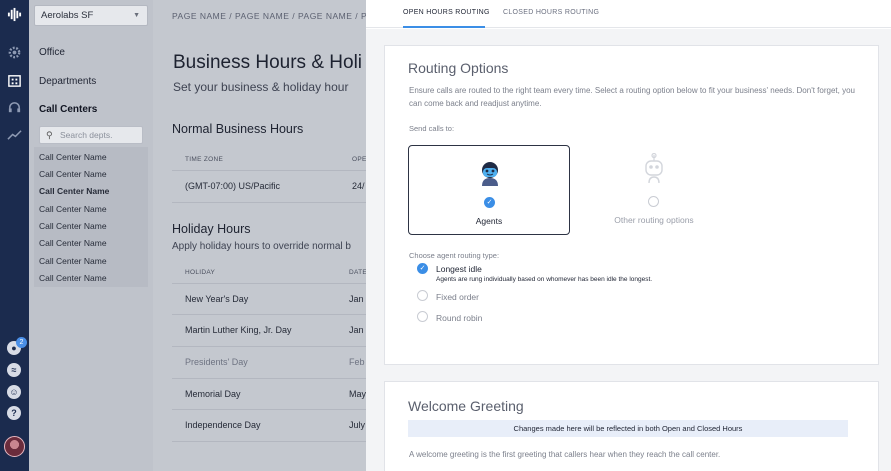 Image resolution: width=891 pixels, height=471 pixels. I want to click on wave-icon: ≈, so click(14, 370).